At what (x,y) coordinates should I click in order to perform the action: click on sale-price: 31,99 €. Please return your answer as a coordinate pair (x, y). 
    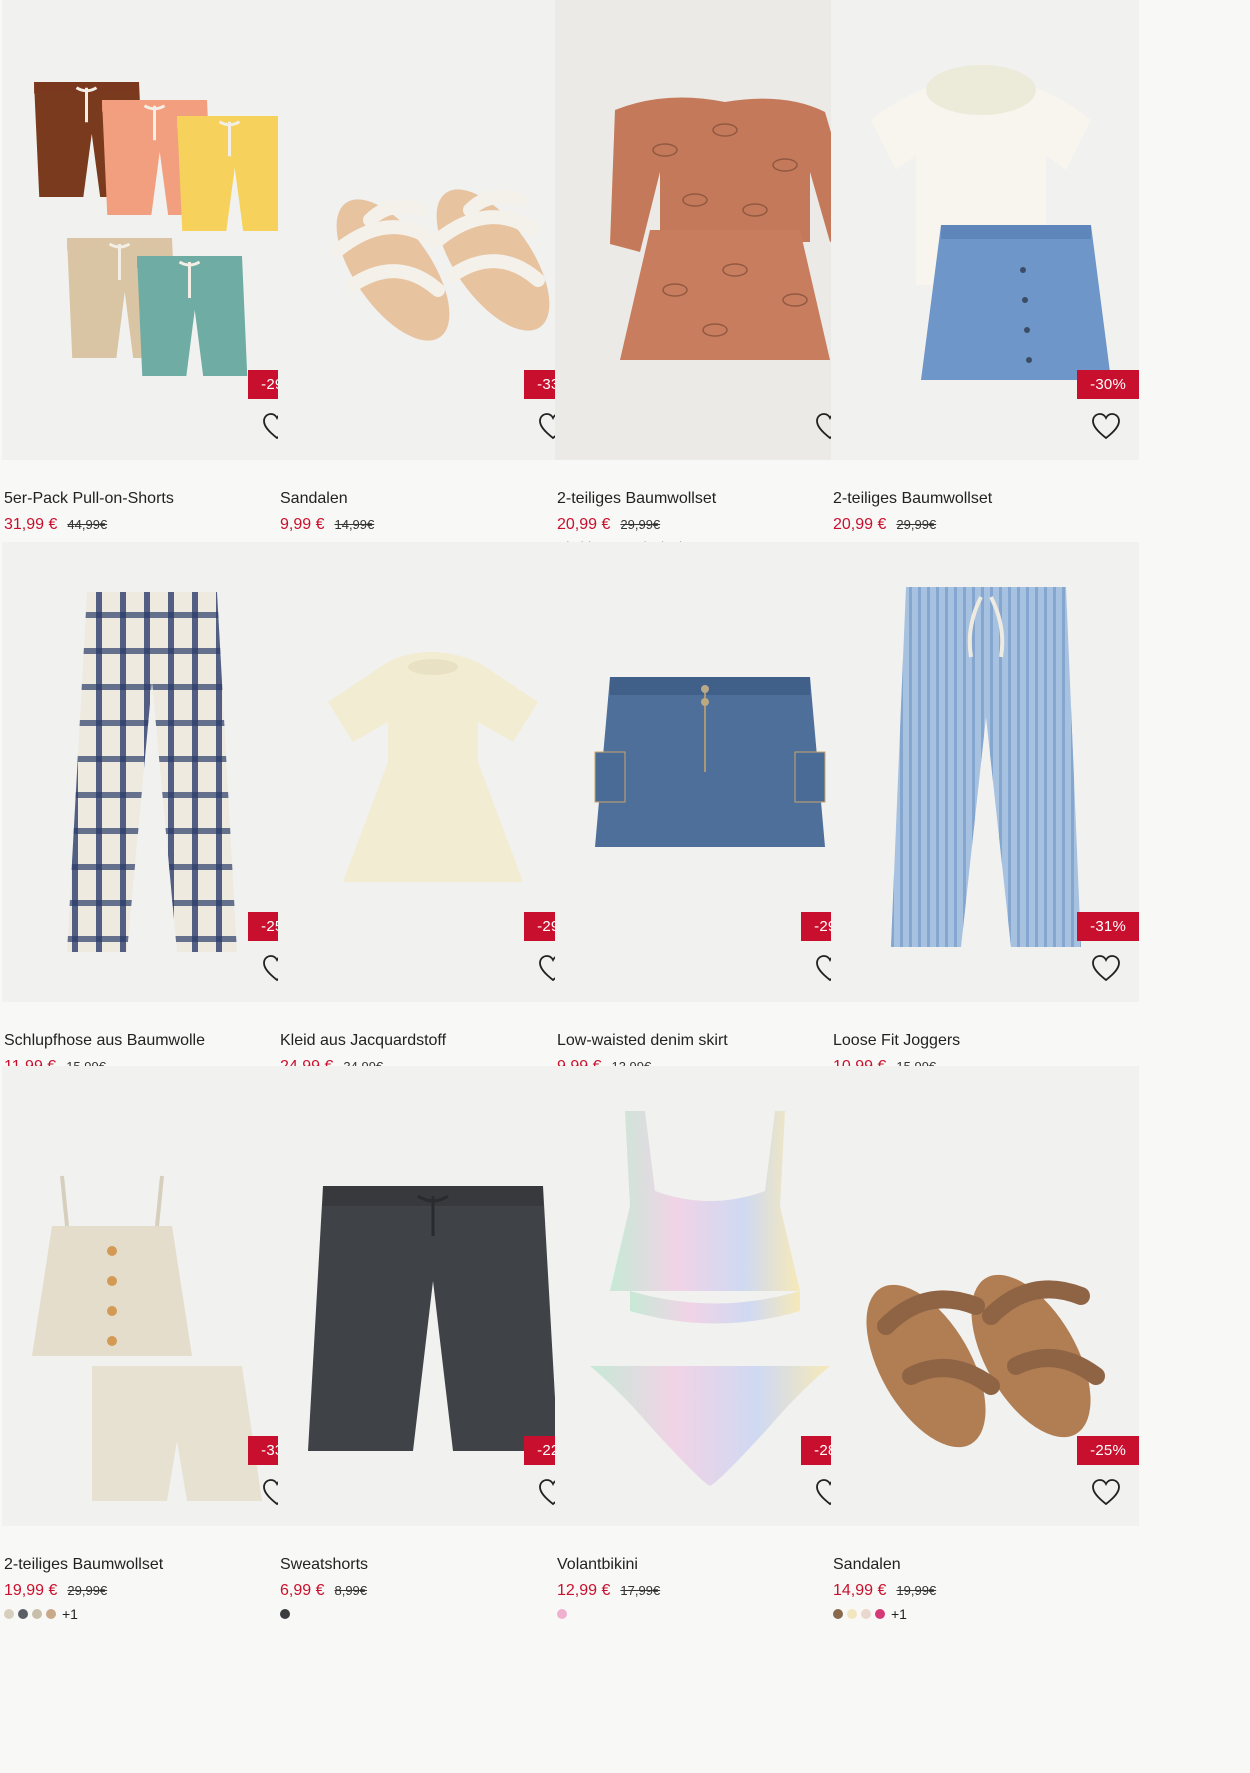
    Looking at the image, I should click on (31, 524).